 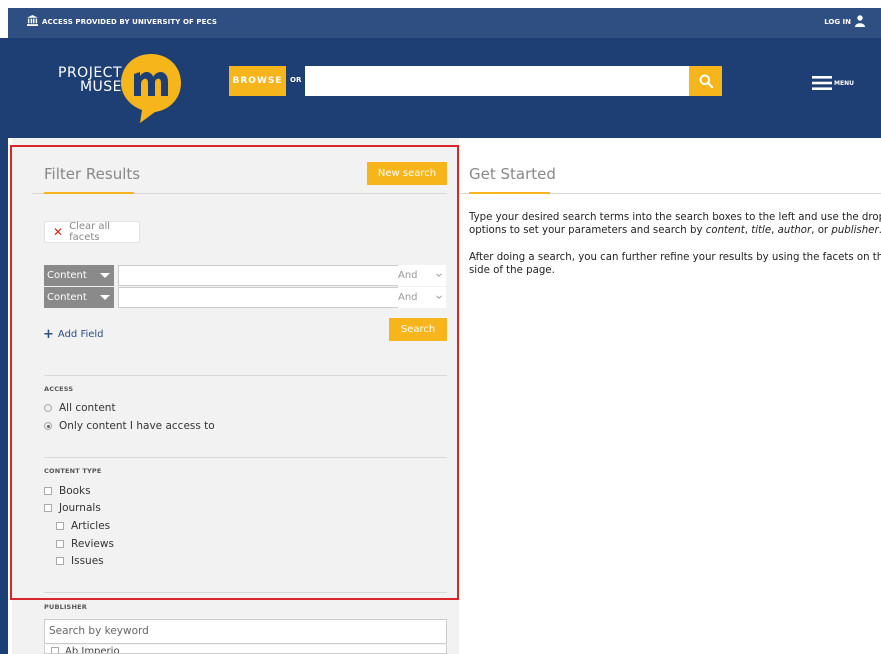 I want to click on boolean-select-1-value: And, so click(x=408, y=275).